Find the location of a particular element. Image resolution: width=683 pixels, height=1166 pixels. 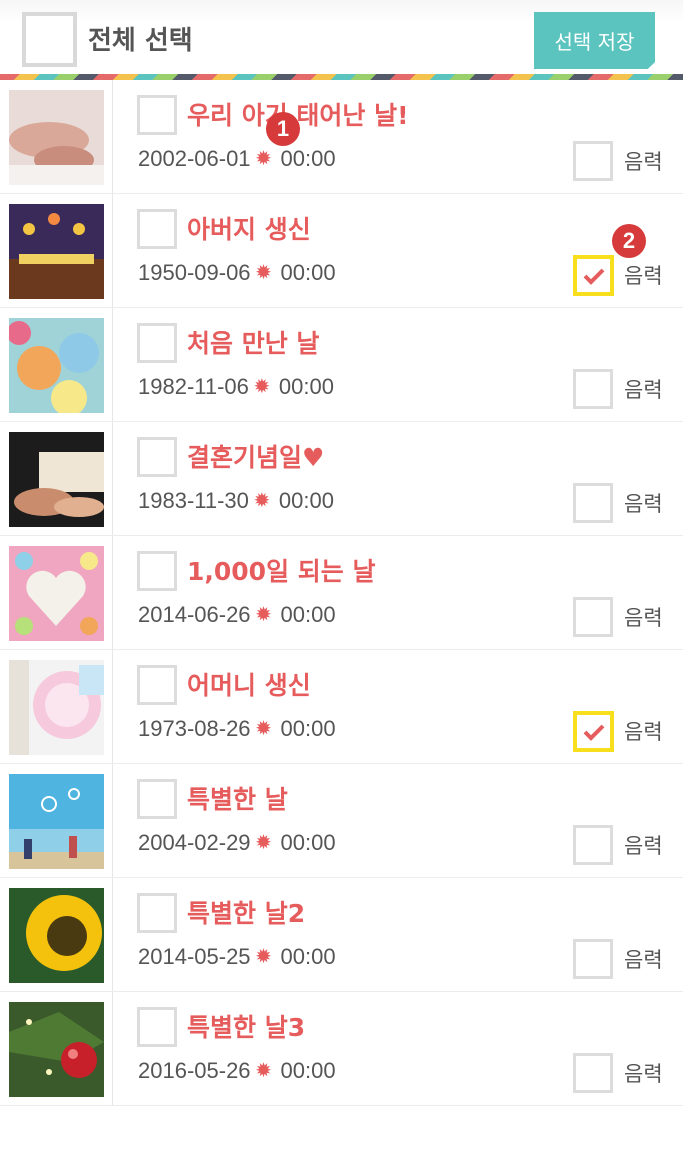

list-item: 우리 아기 태어난 날! 2002-06-01 ✹ 00:00 음력 1 is located at coordinates (341, 137).